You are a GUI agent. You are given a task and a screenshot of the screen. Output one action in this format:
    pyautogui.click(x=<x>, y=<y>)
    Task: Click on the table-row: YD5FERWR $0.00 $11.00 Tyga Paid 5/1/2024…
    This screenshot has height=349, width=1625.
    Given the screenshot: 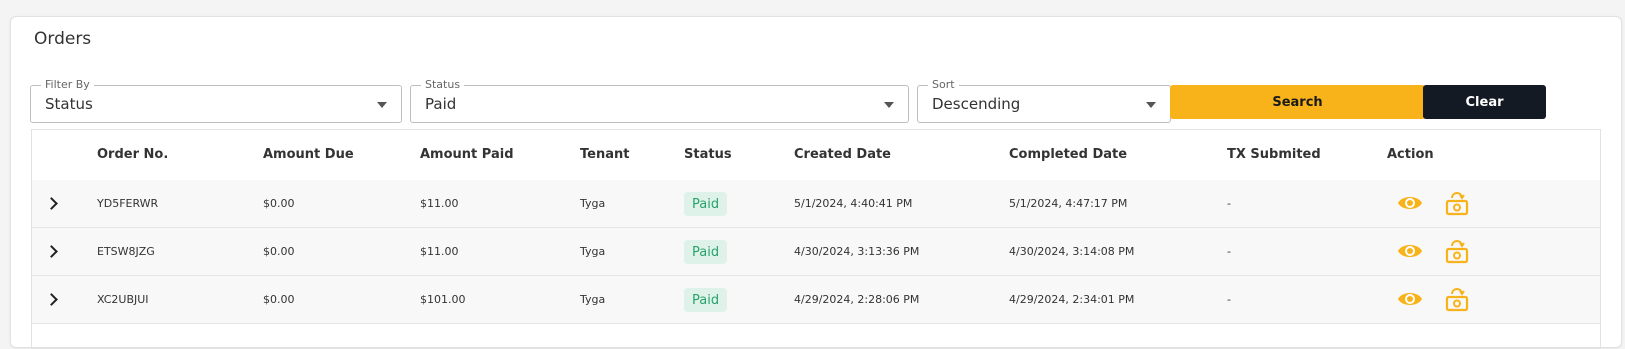 What is the action you would take?
    pyautogui.click(x=816, y=204)
    